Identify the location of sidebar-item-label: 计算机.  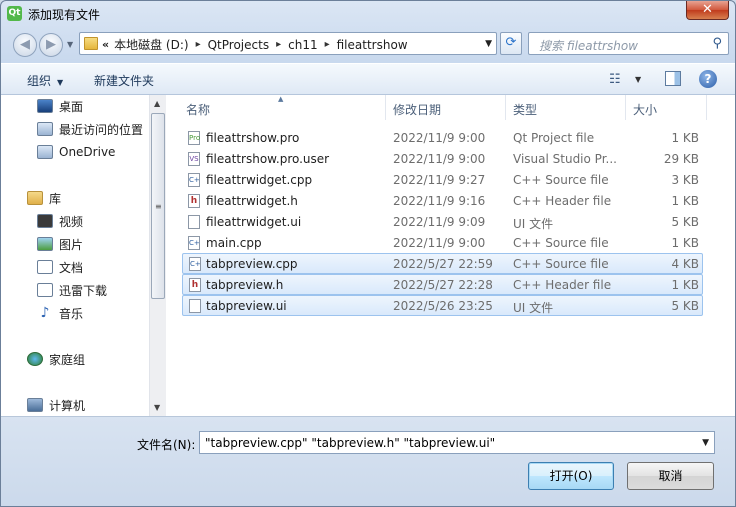
(67, 405).